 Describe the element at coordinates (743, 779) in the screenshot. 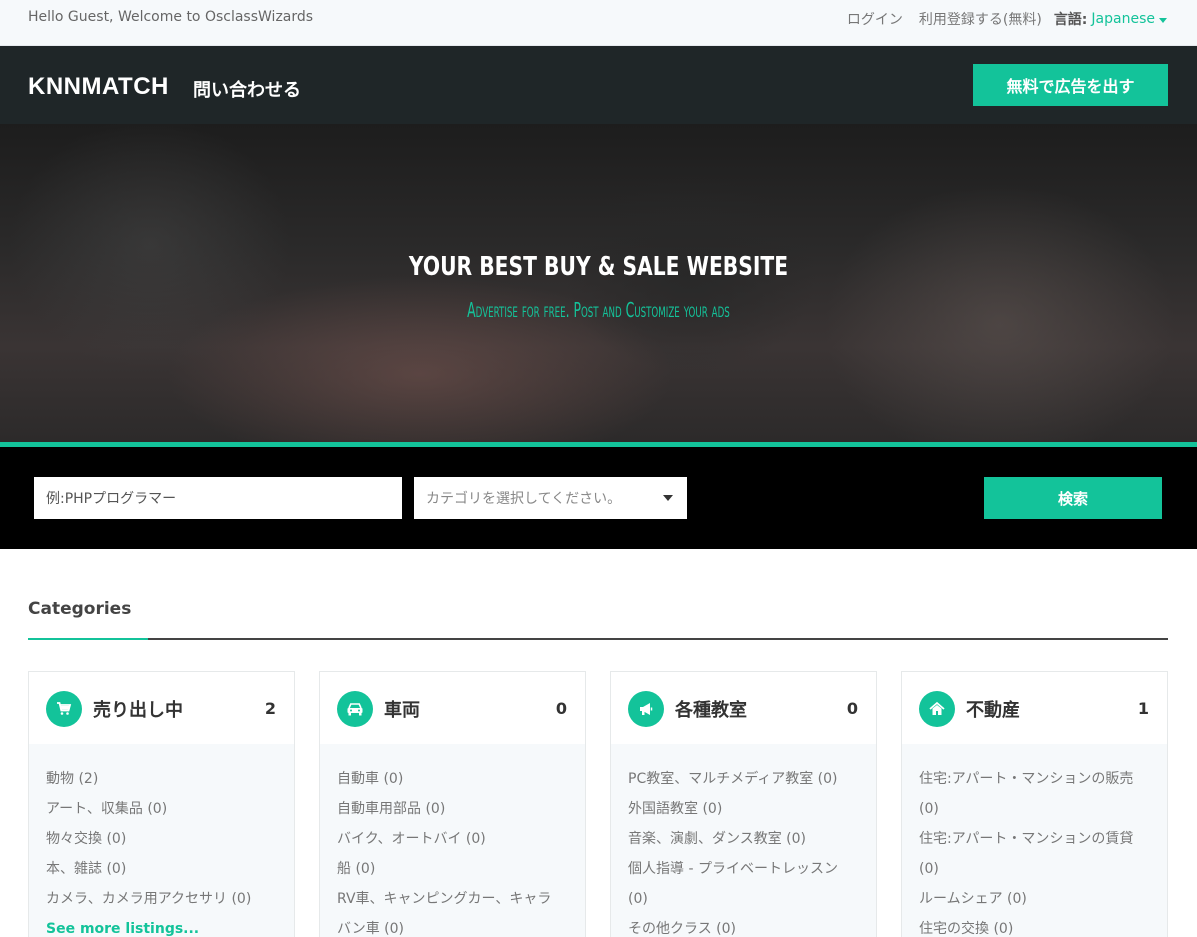

I see `subcategory-link: PC教室、マルチメディア教室 (0)` at that location.